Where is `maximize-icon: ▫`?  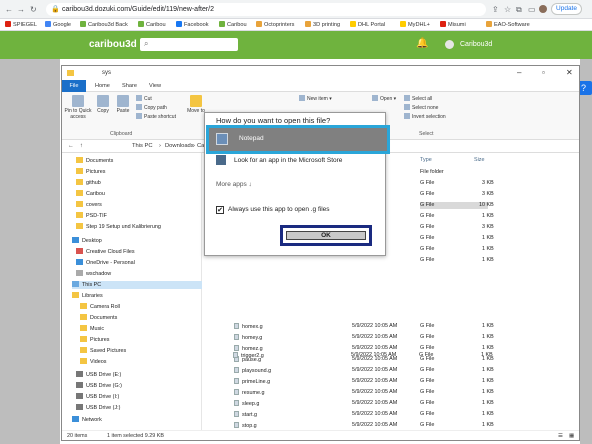
maximize-icon: ▫ is located at coordinates (543, 73).